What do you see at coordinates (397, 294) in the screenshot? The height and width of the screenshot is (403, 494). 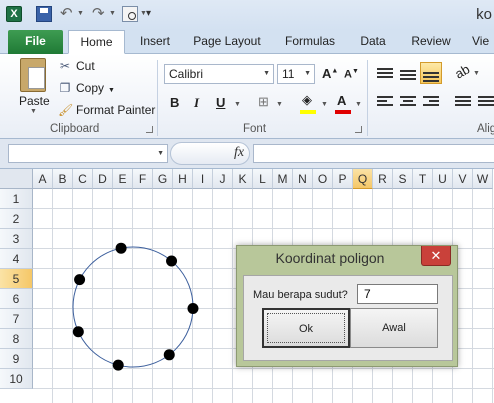 I see `corner-count-input` at bounding box center [397, 294].